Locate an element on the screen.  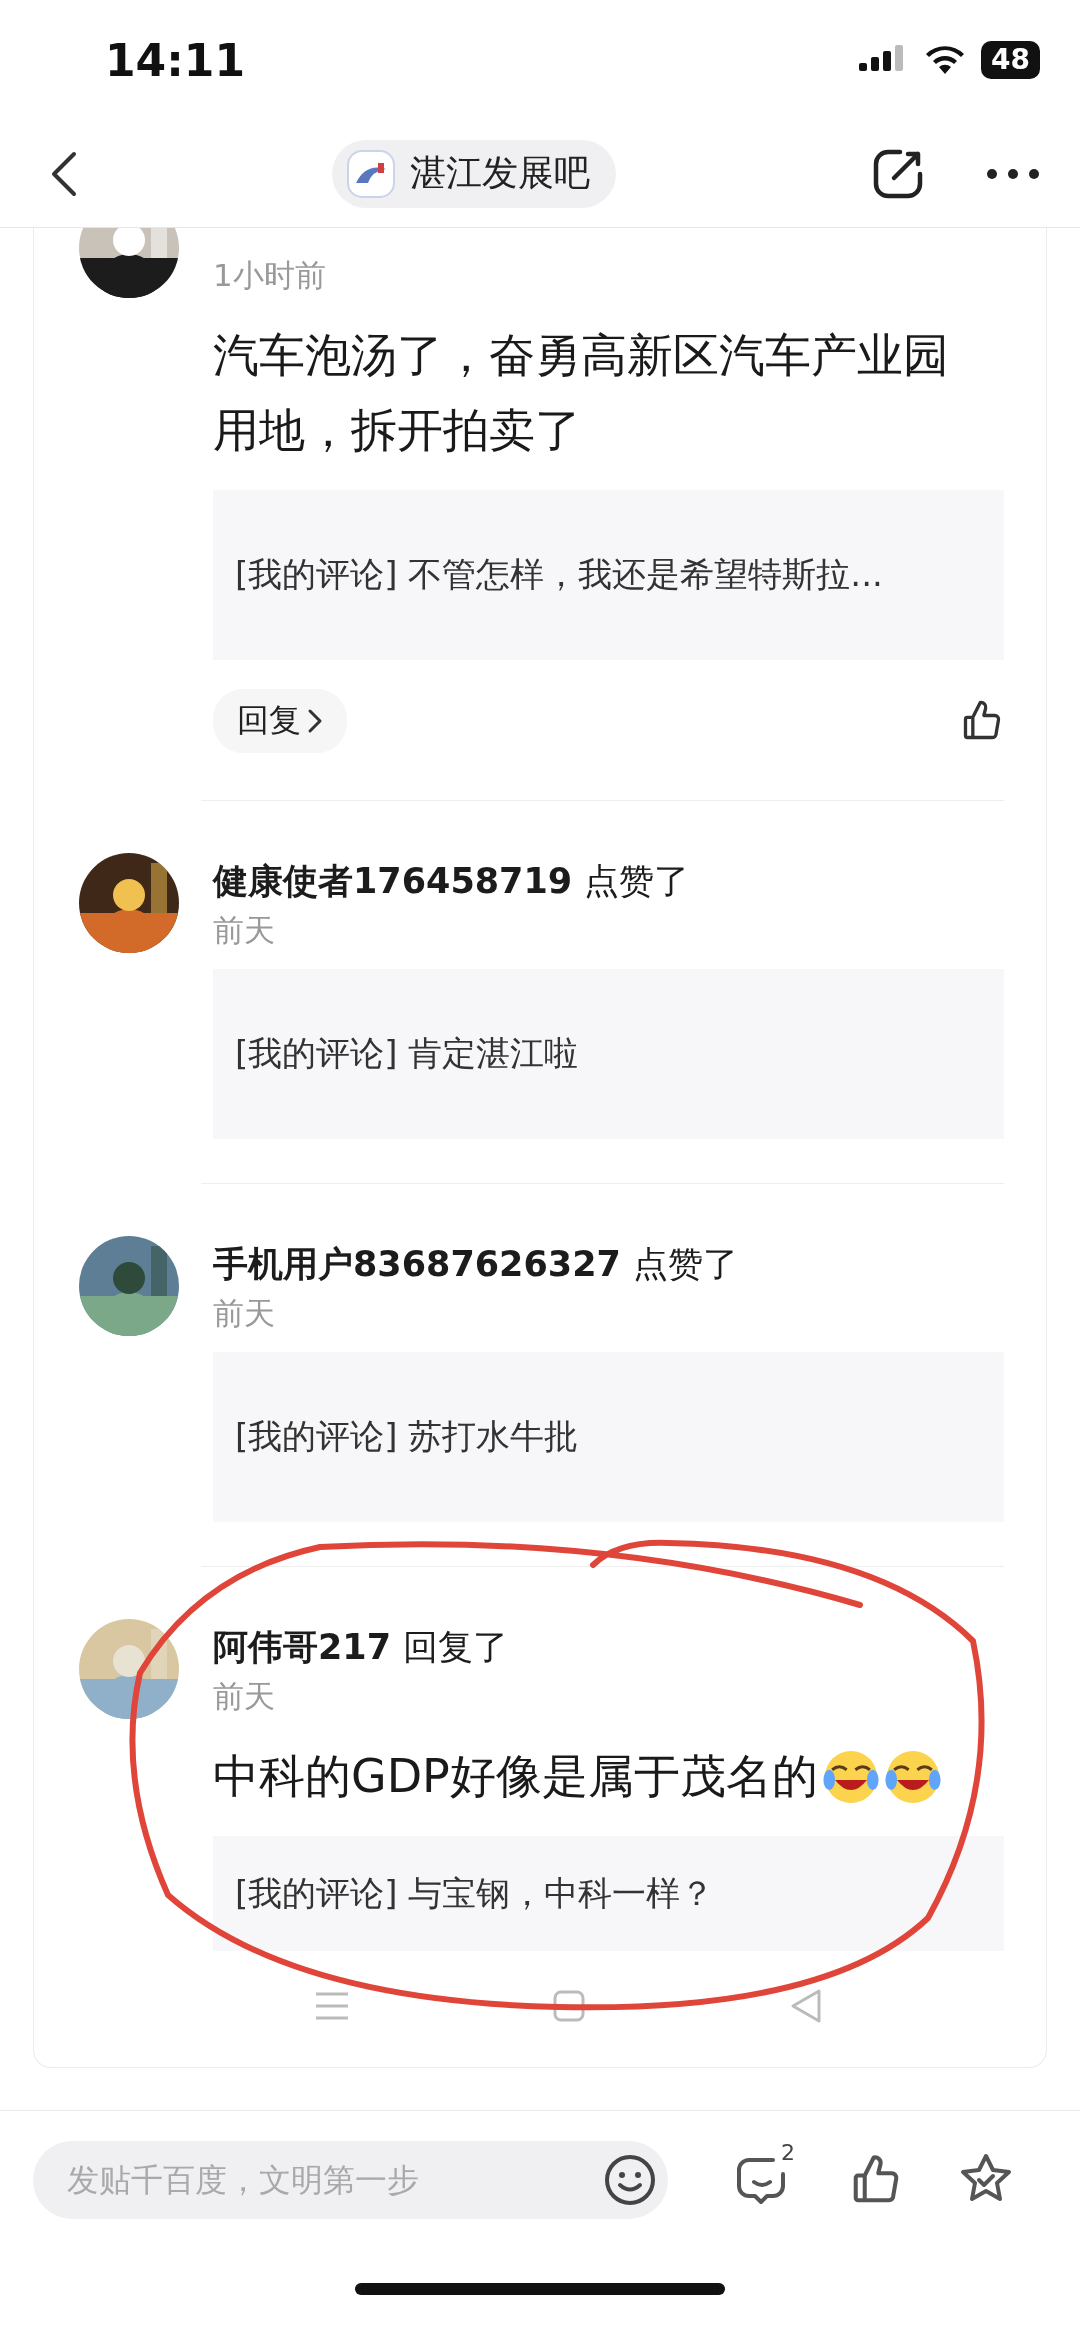
my-comment-quote: [我的评论] 苏打水牛批 is located at coordinates (608, 1437).